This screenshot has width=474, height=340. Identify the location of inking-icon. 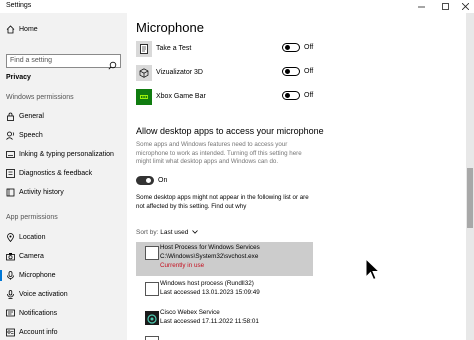
(10, 154).